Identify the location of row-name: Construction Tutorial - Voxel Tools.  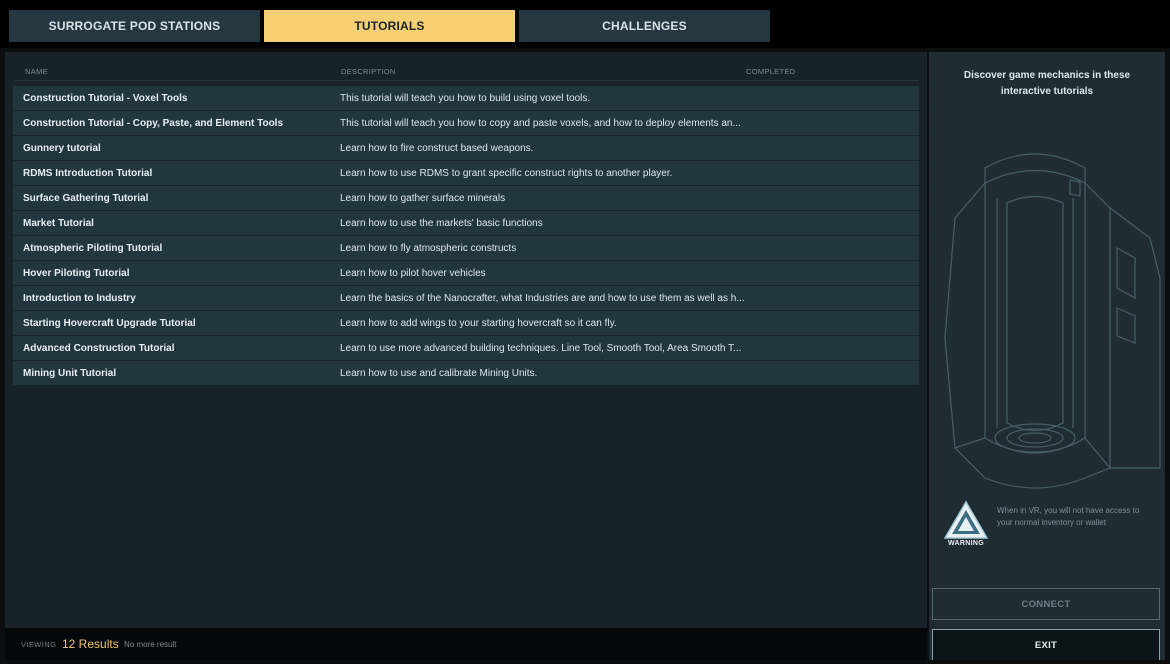
(105, 98).